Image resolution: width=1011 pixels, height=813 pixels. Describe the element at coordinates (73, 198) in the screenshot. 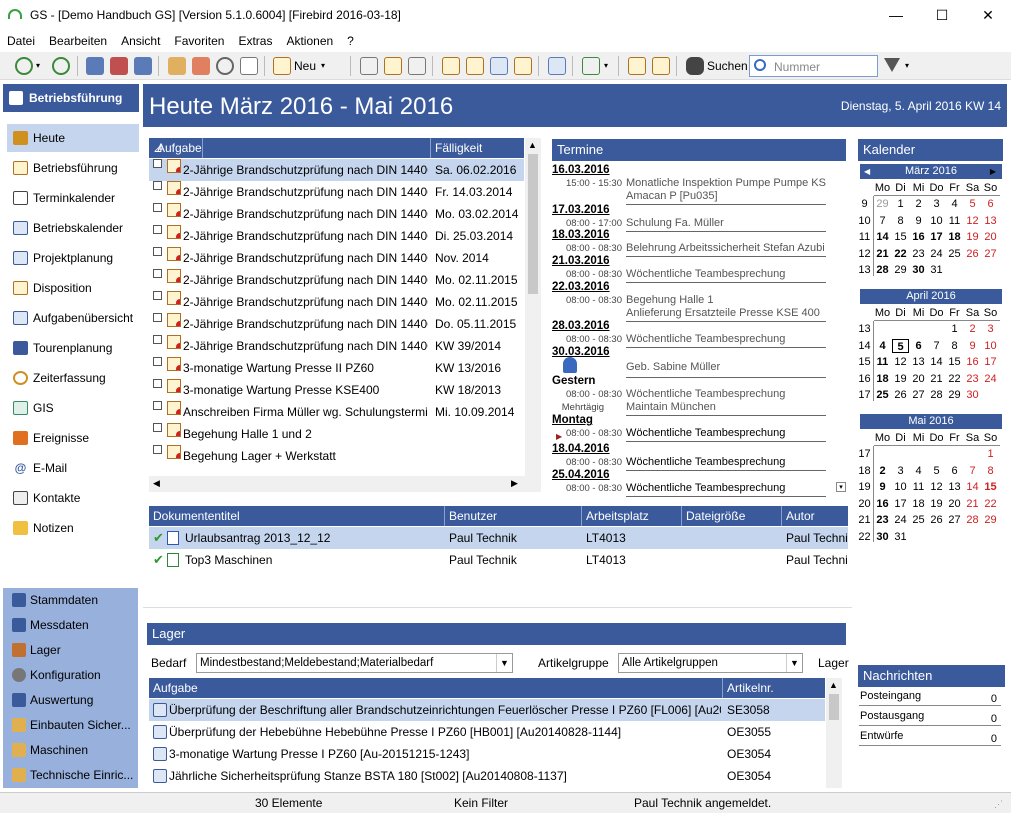

I see `nav-item-terminkalender: Terminkalender` at that location.